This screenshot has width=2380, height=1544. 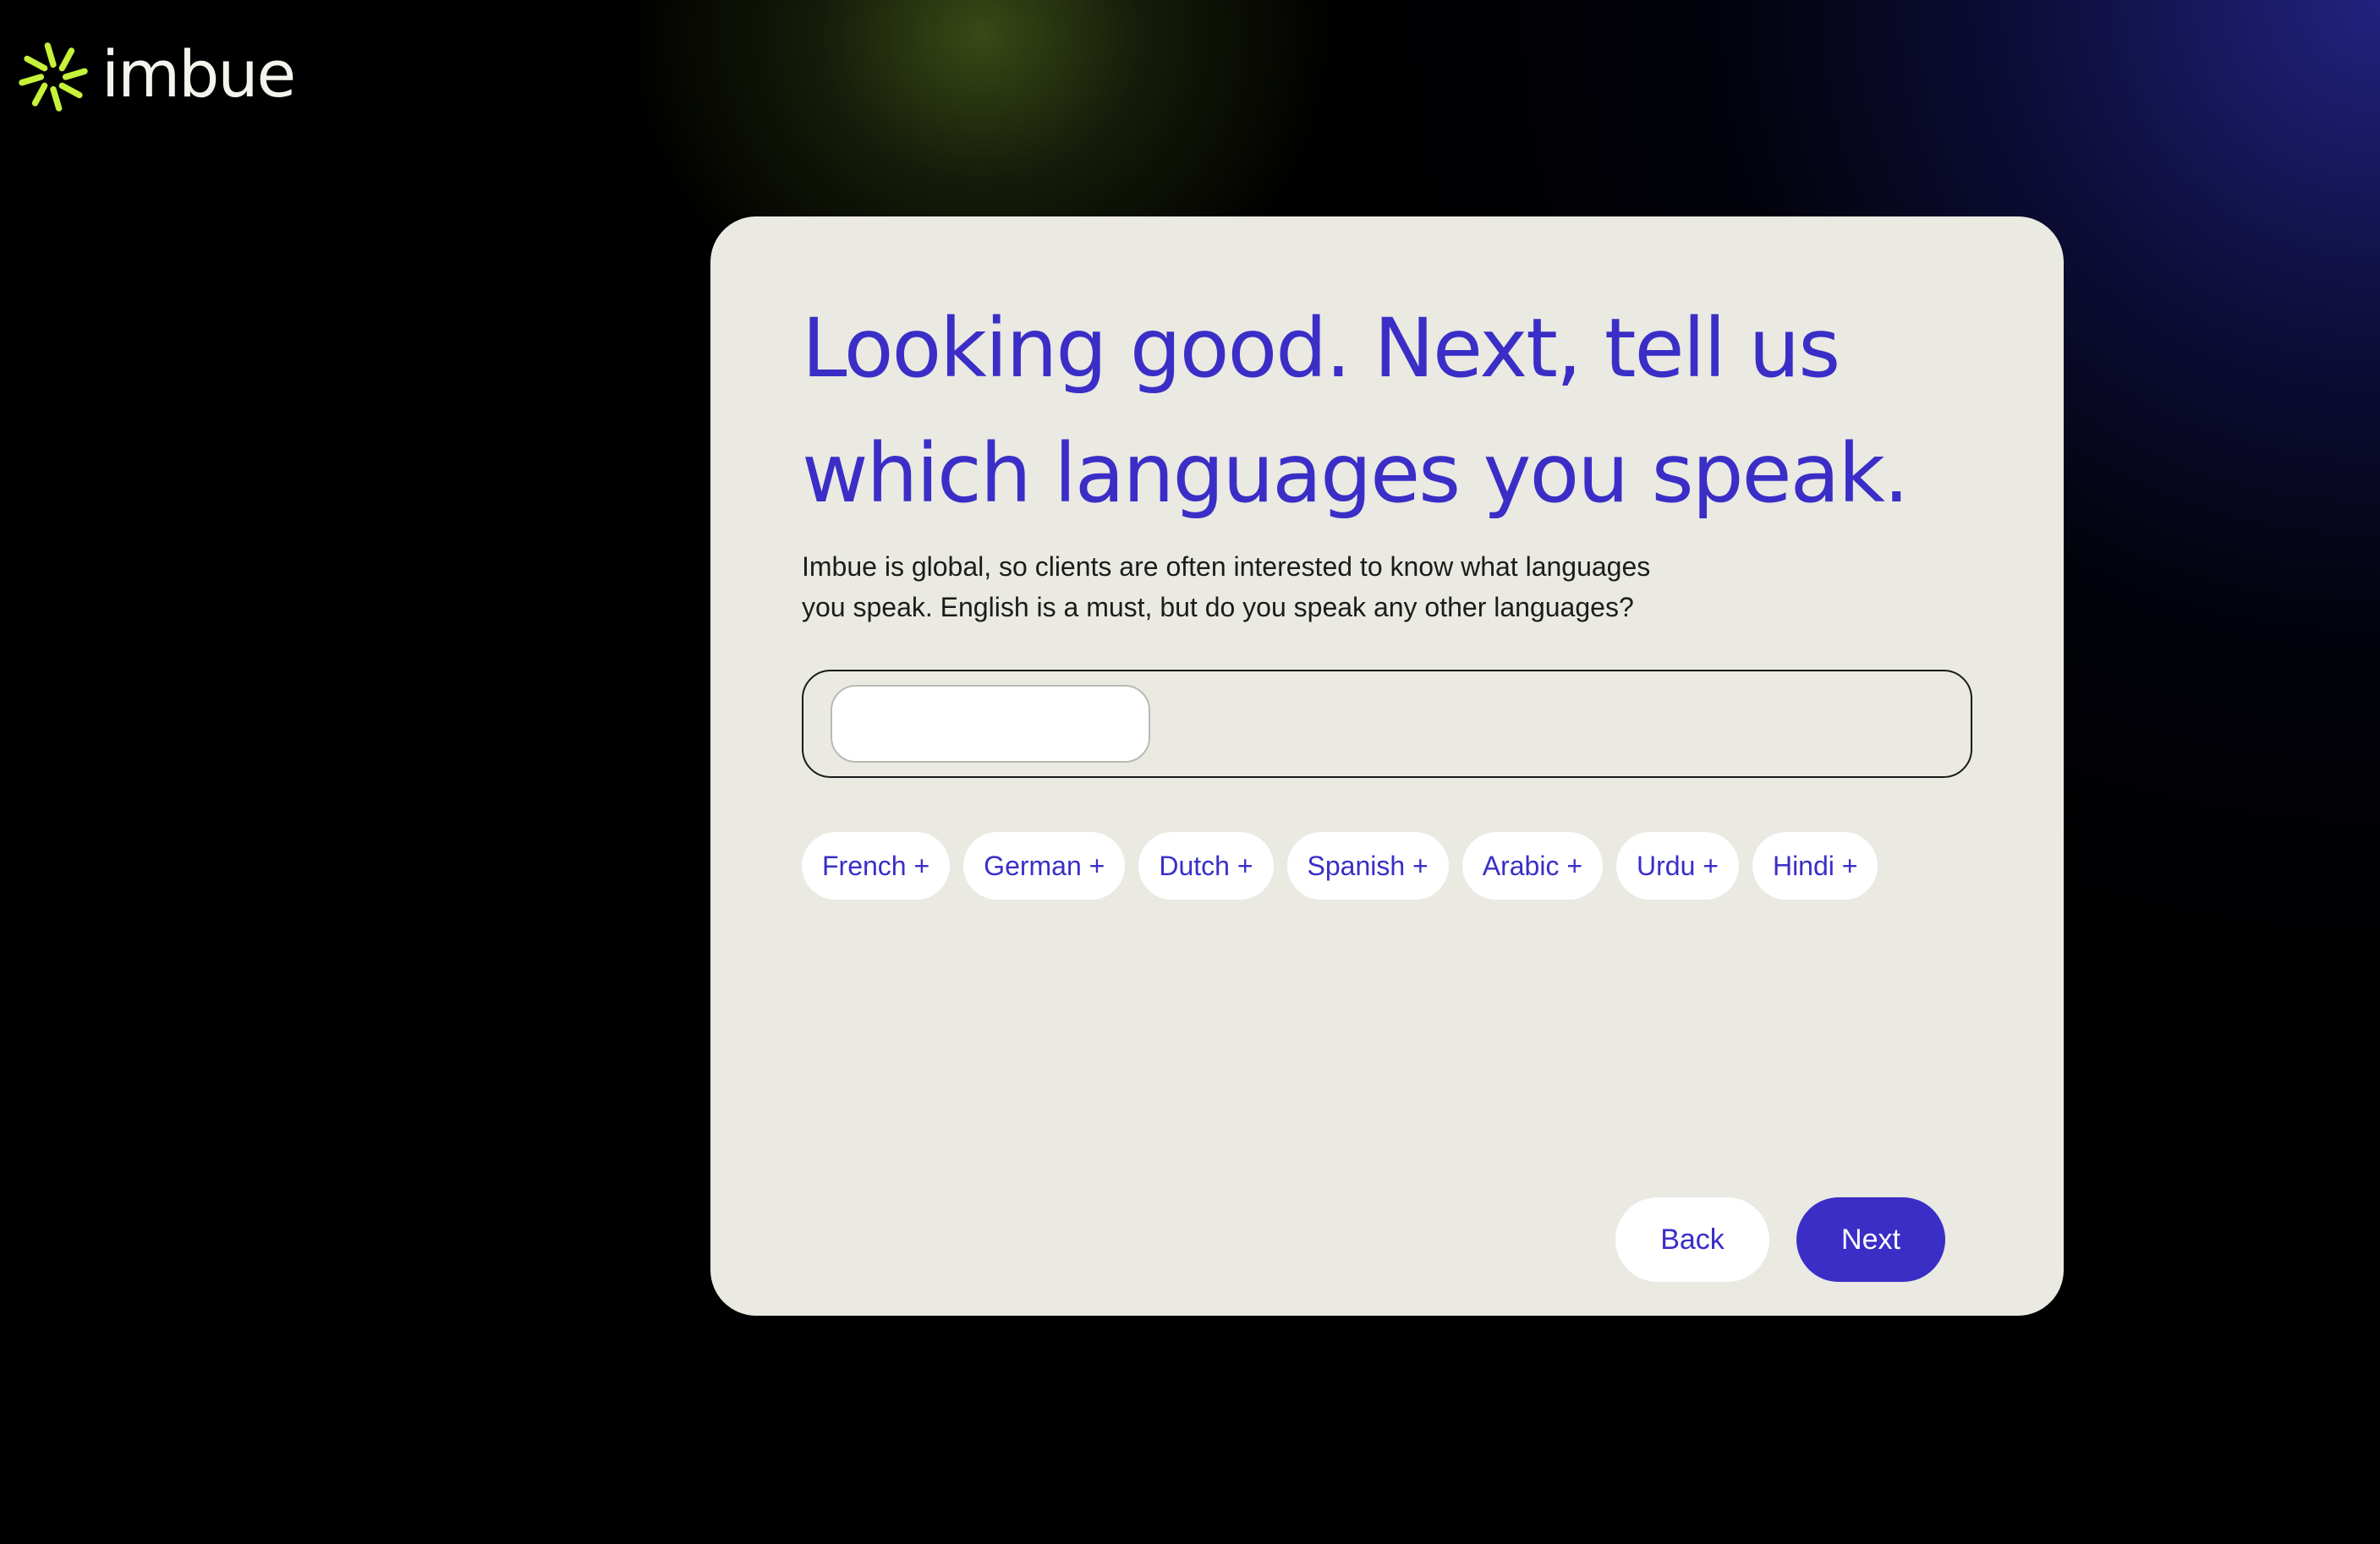 I want to click on add-language-spanish-button: Spanish +, so click(x=1368, y=866).